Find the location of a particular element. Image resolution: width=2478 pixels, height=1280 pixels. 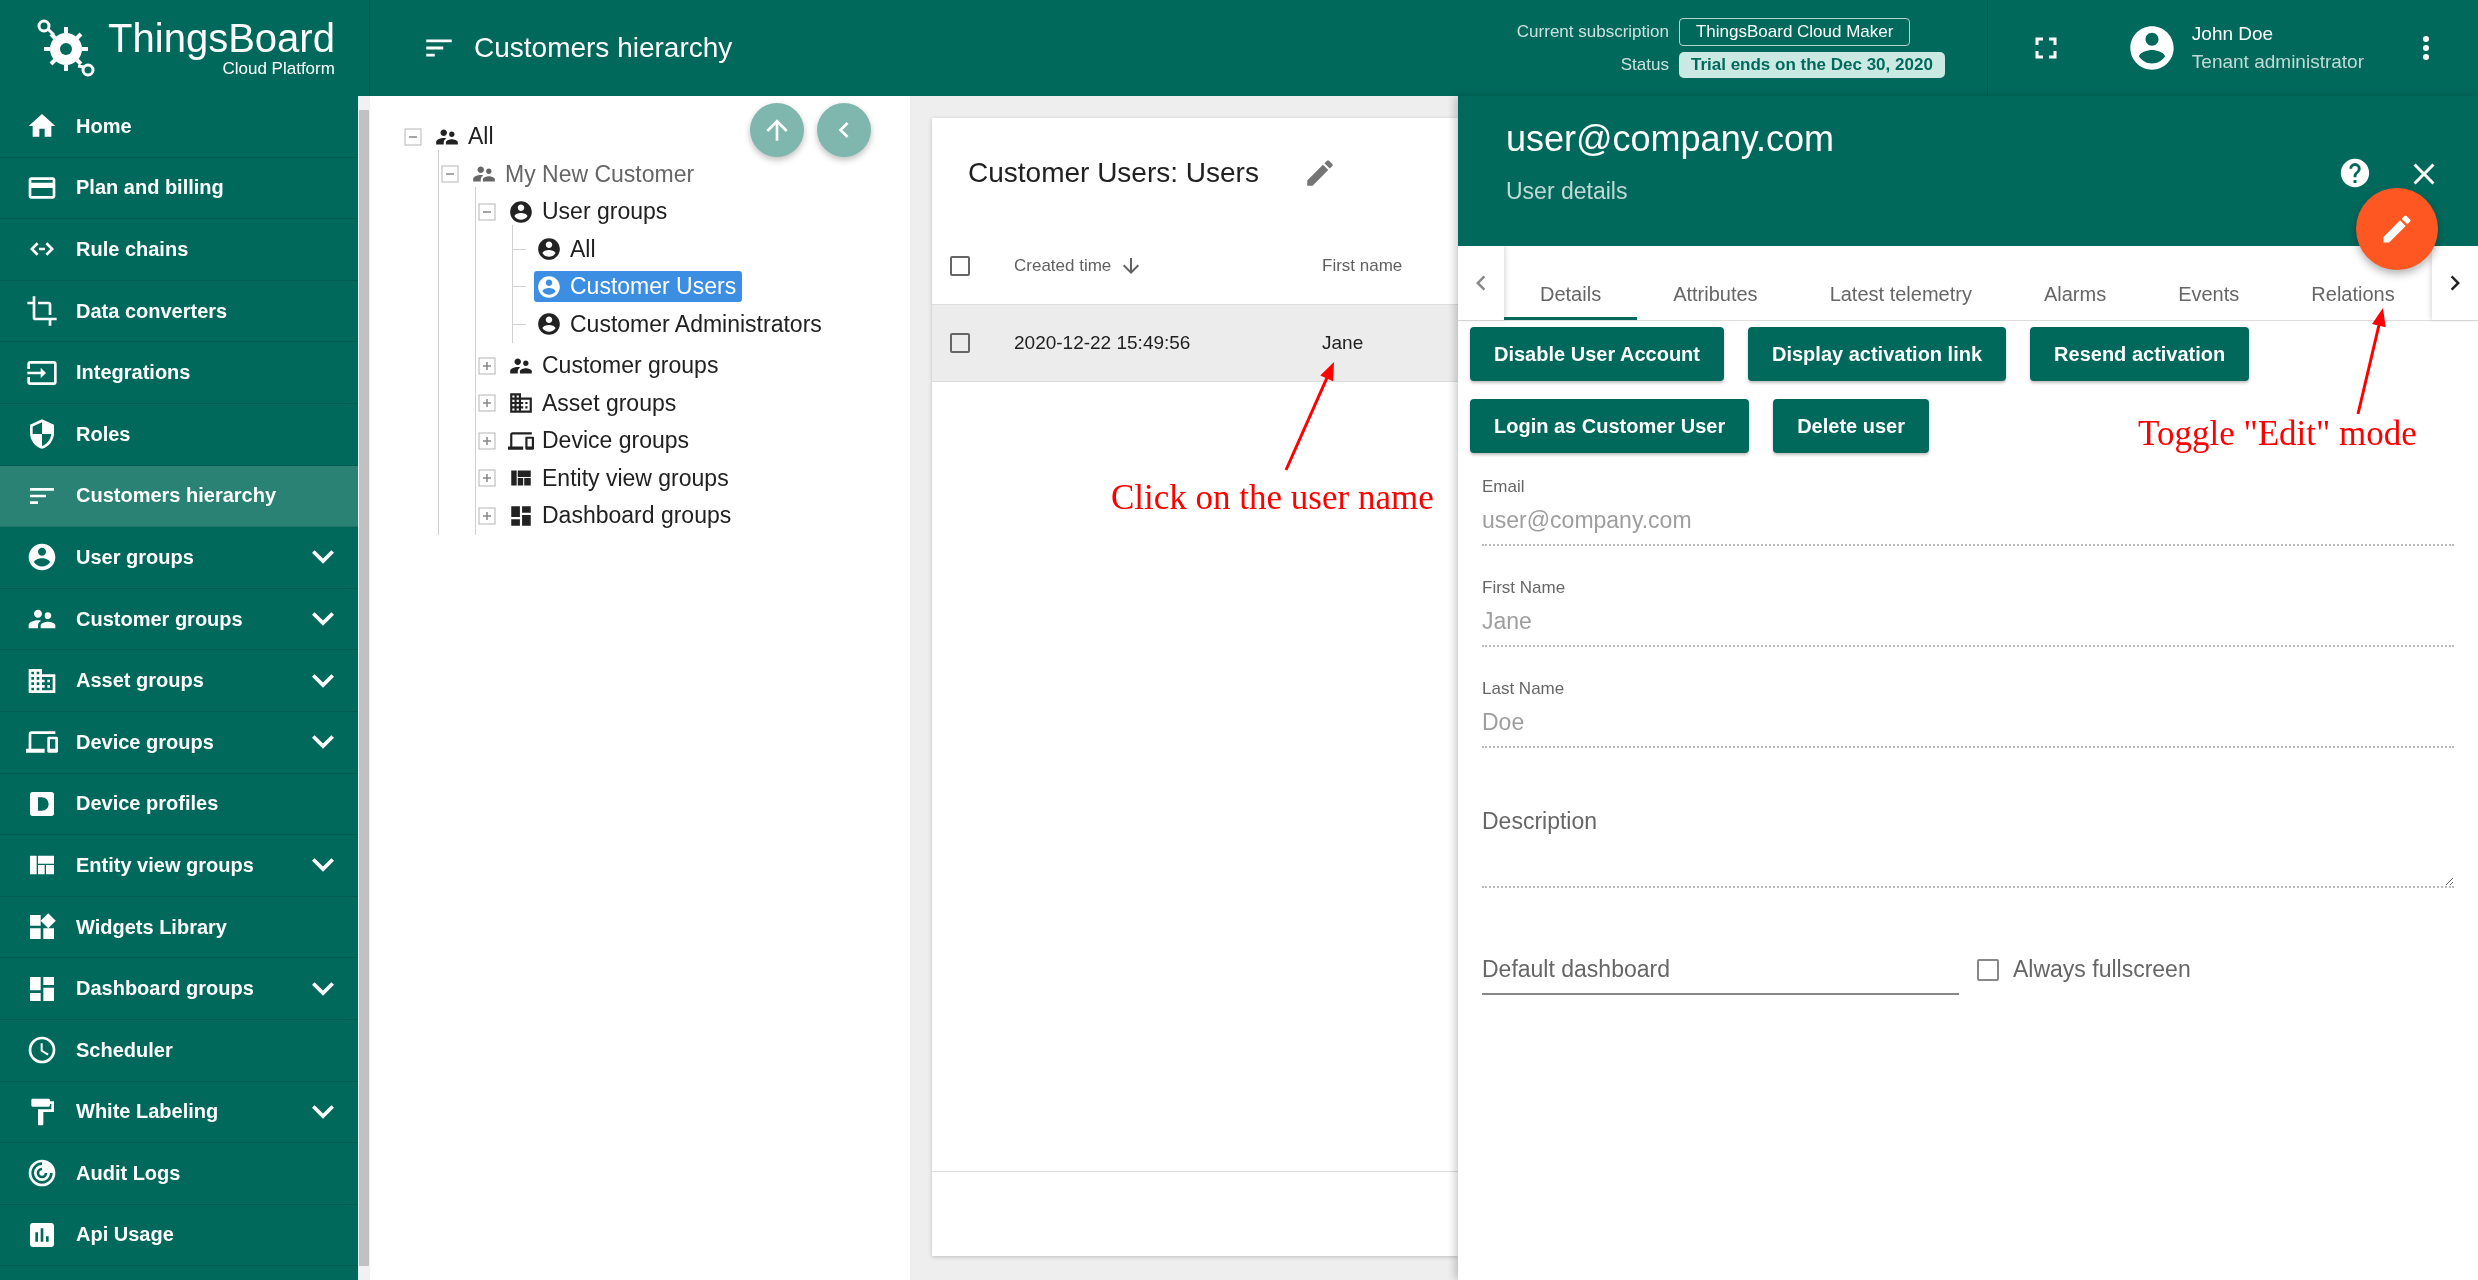

edit-button is located at coordinates (2397, 229).